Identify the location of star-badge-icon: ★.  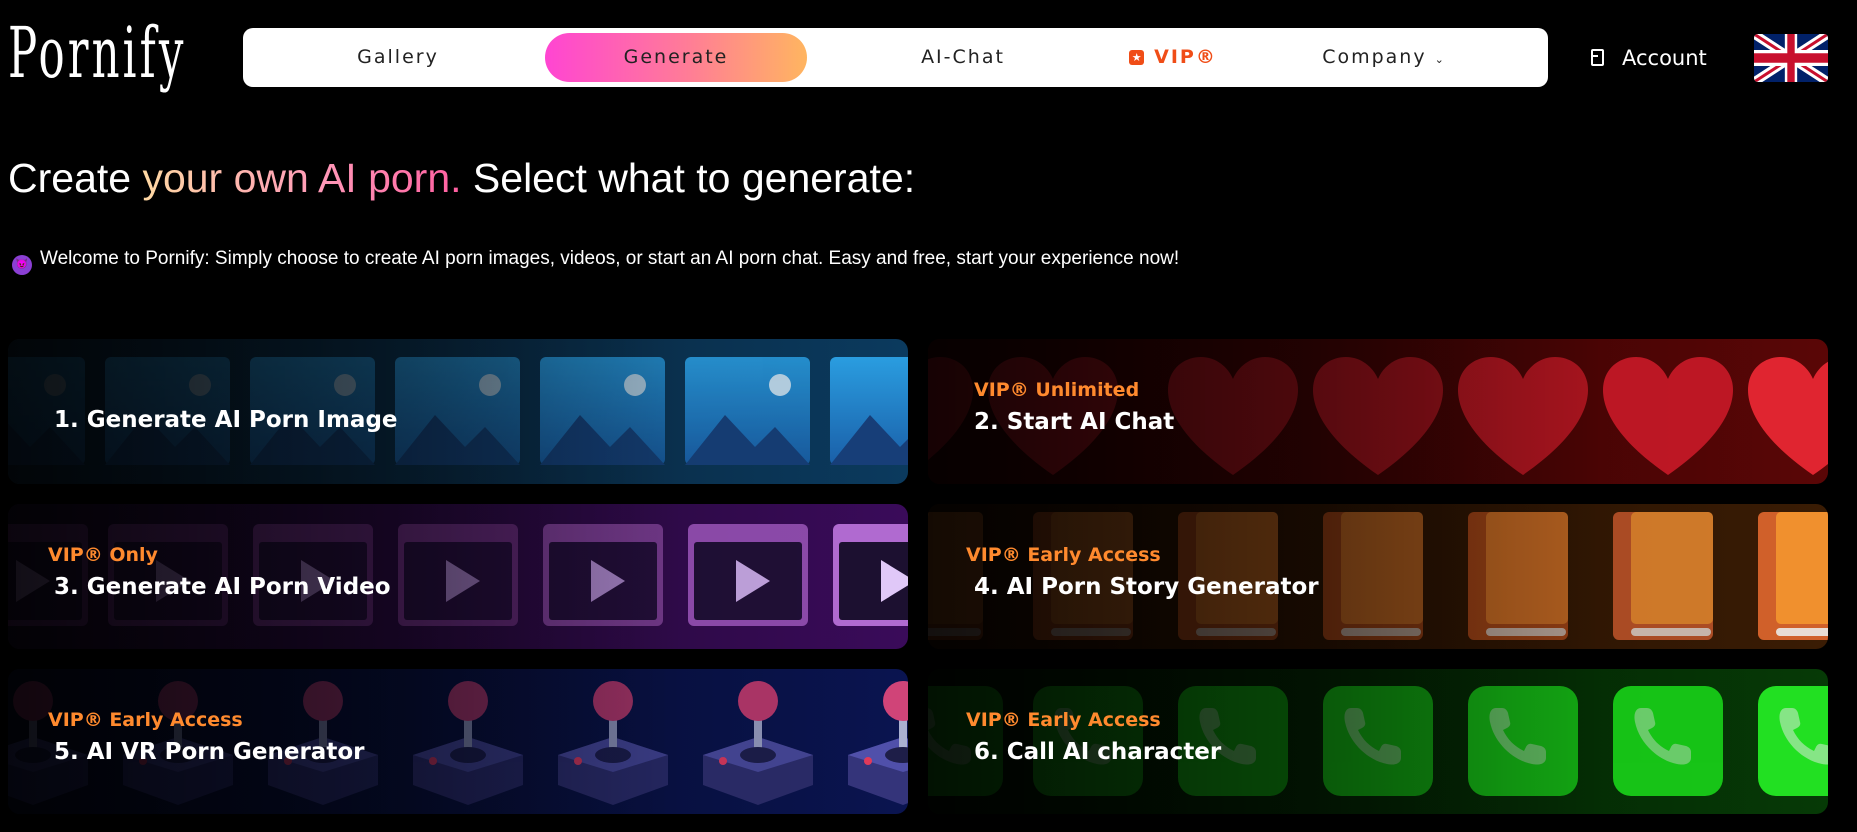
(1137, 57).